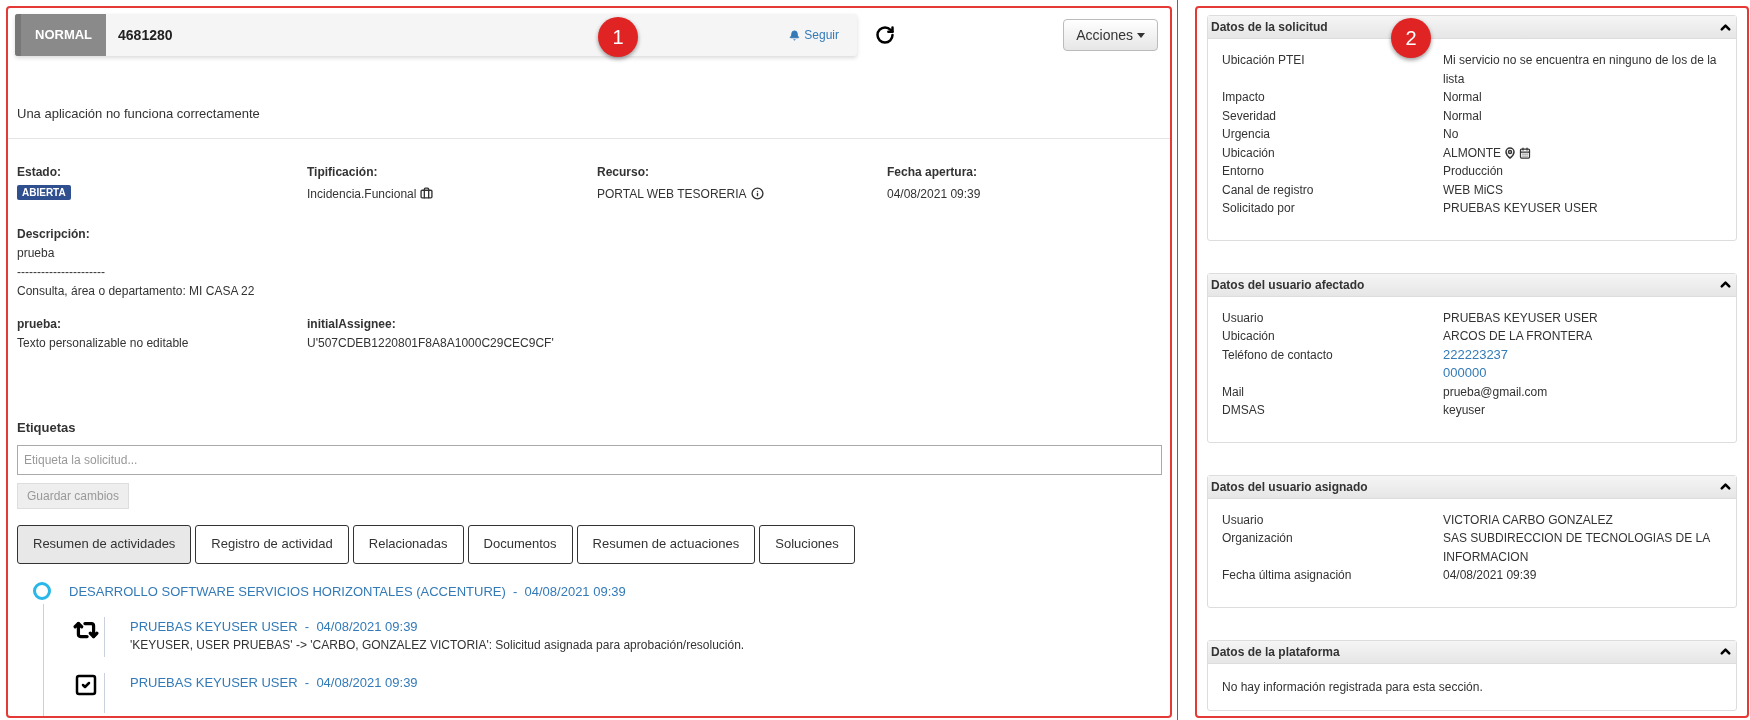 The image size is (1750, 720). Describe the element at coordinates (61, 272) in the screenshot. I see `description-line: ----------------------` at that location.